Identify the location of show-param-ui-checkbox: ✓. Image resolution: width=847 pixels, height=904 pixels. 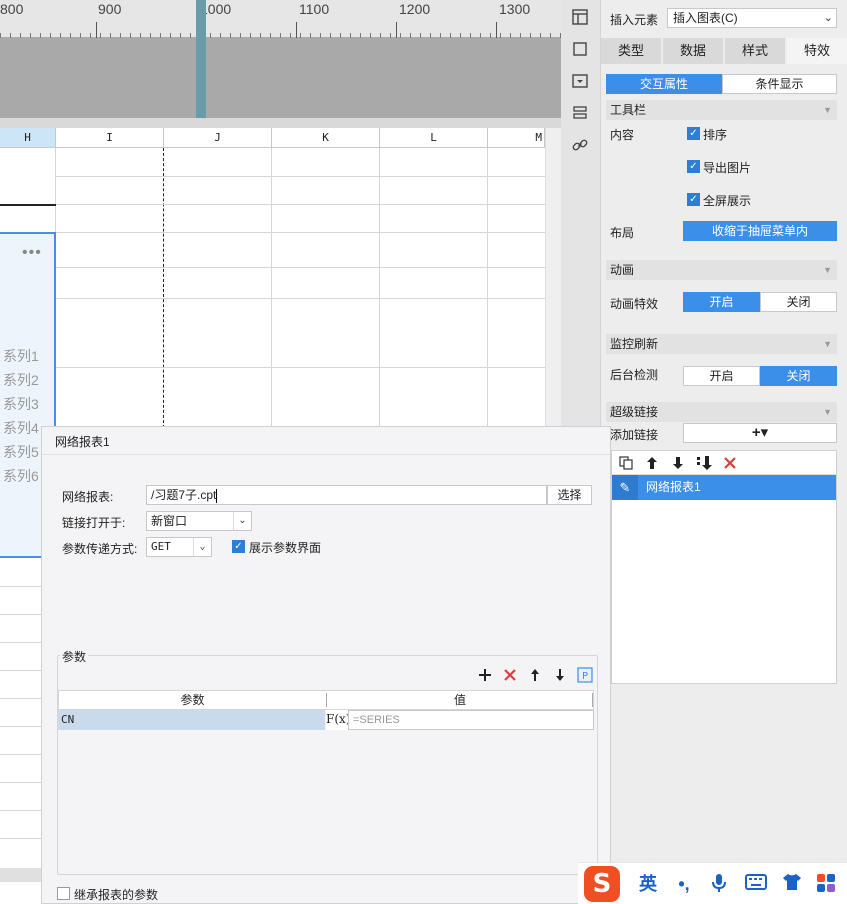
(238, 546).